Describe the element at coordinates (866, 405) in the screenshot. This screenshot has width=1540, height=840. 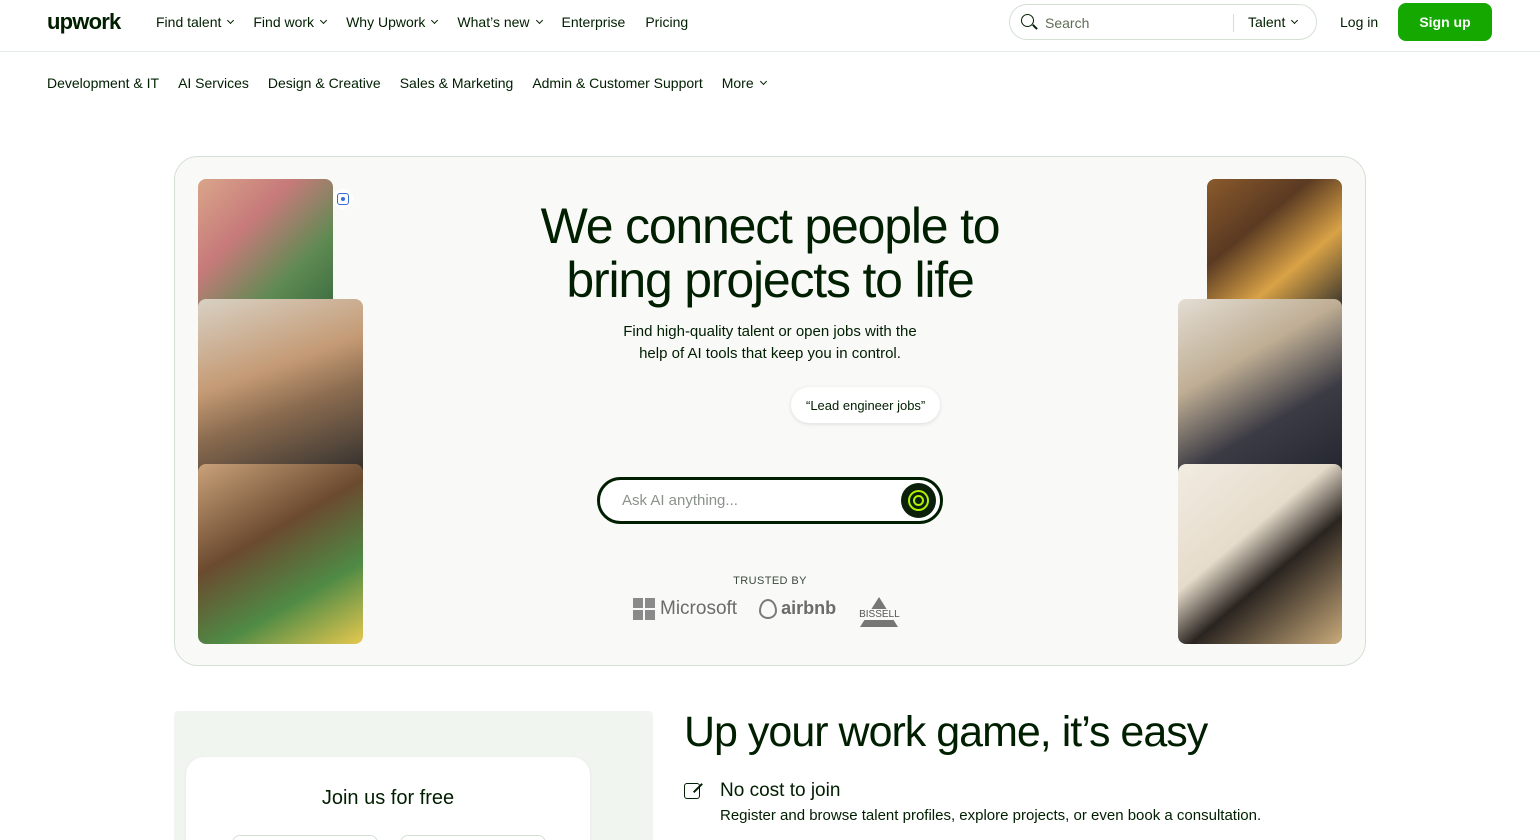
I see `suggestion-chip: “Lead engineer jobs”` at that location.